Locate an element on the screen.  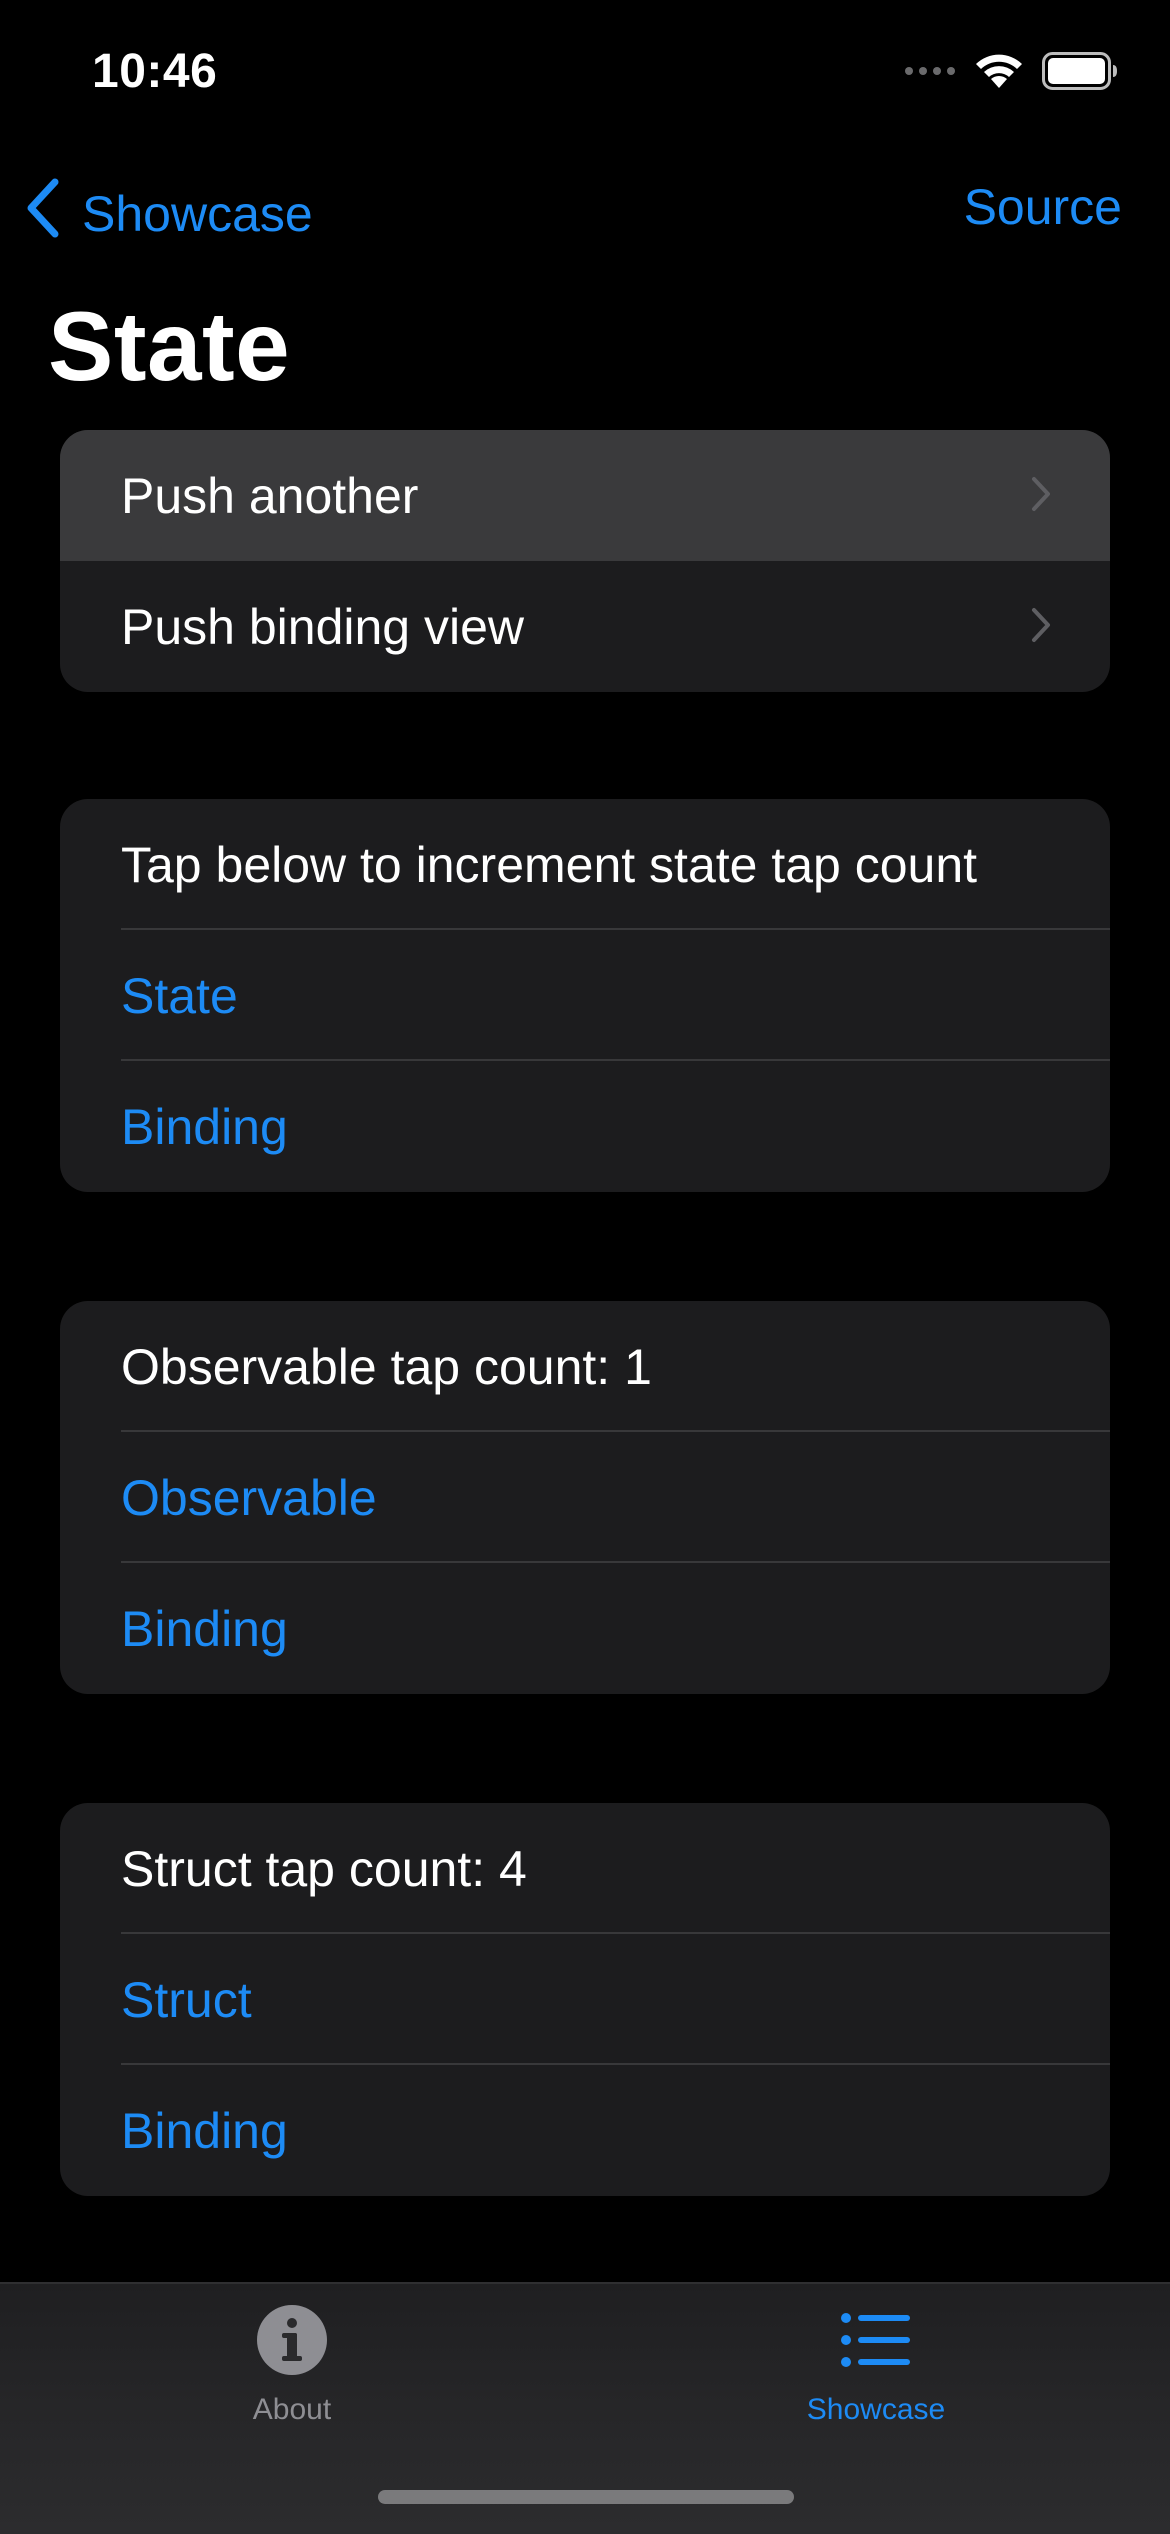
tab-showcase-label: Showcase is located at coordinates (876, 2409).